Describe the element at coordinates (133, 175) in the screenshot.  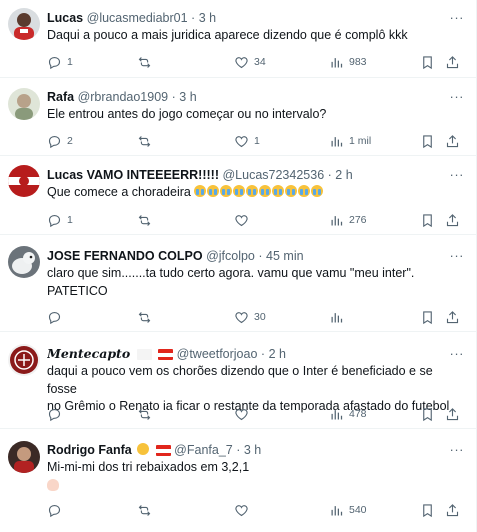
I see `display-name: Lucas VAMO INTEEEERR!!!!!` at that location.